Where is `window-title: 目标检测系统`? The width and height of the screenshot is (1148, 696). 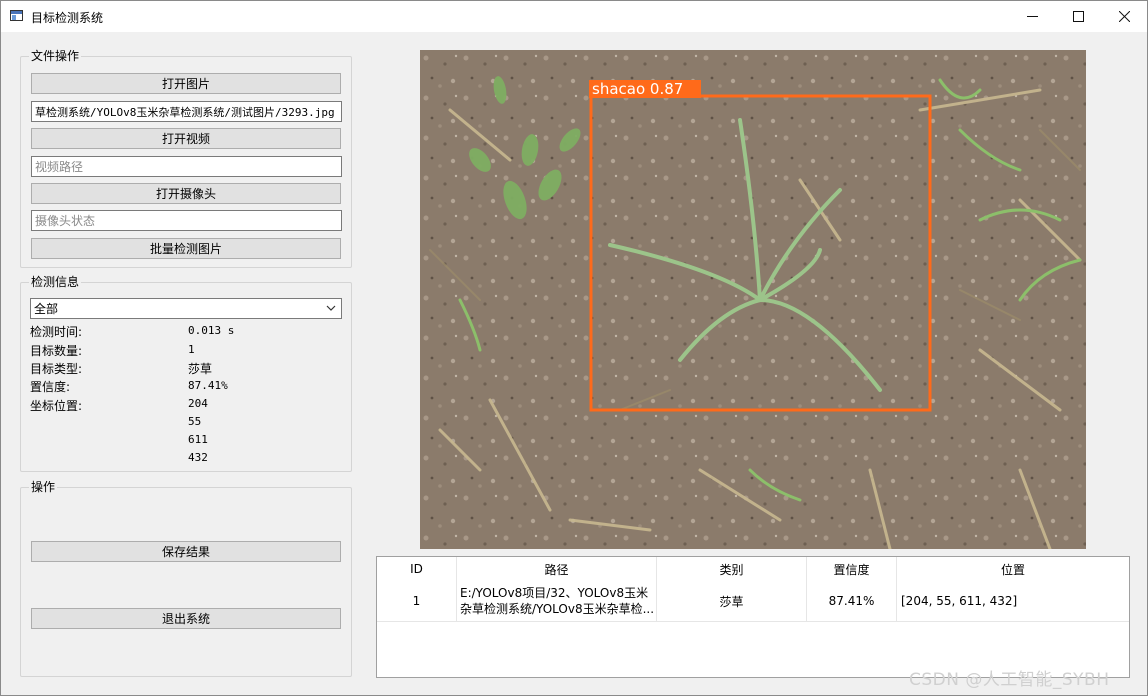
window-title: 目标检测系统 is located at coordinates (67, 18).